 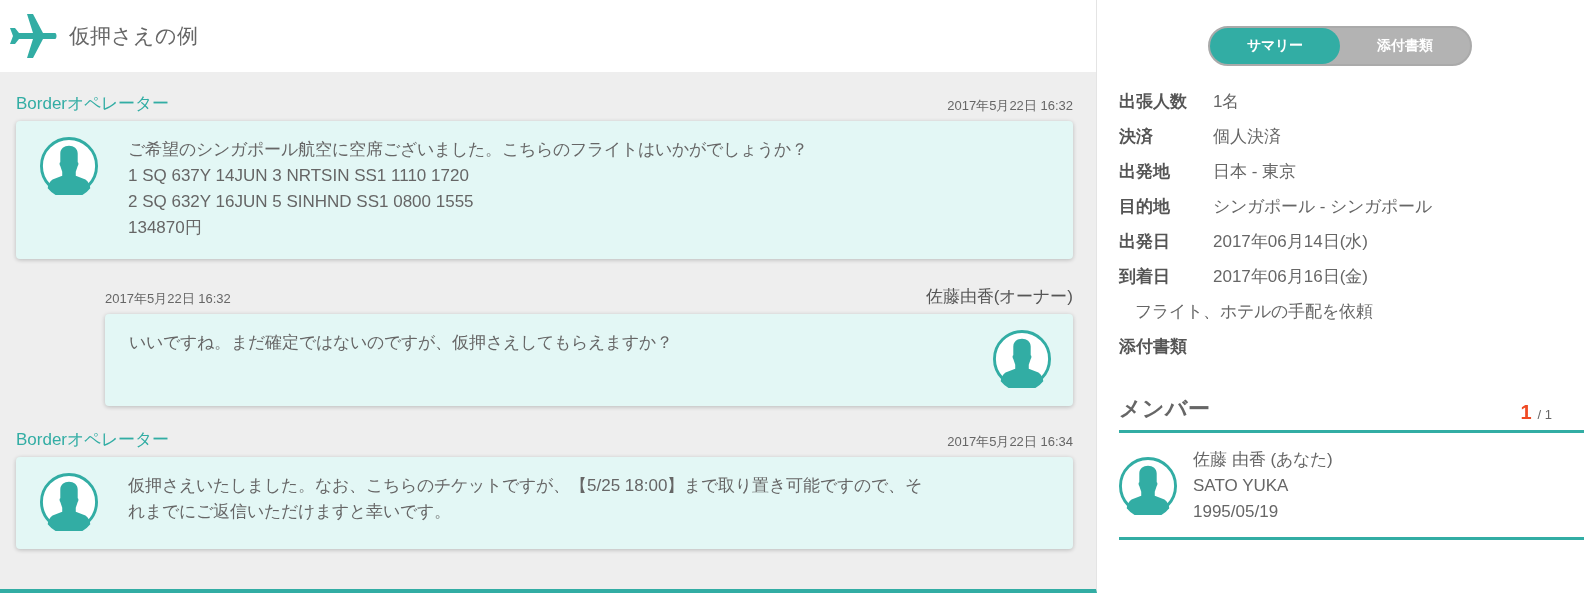 What do you see at coordinates (1290, 277) in the screenshot?
I see `field-value: 2017年06月16日(金)` at bounding box center [1290, 277].